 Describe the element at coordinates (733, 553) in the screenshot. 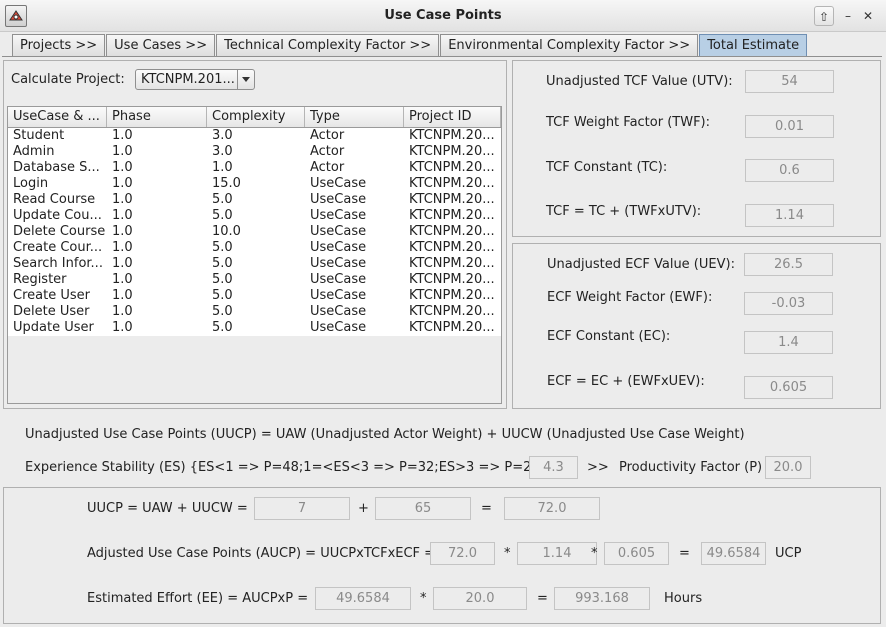

I see `aucp-field: 49.6584` at that location.